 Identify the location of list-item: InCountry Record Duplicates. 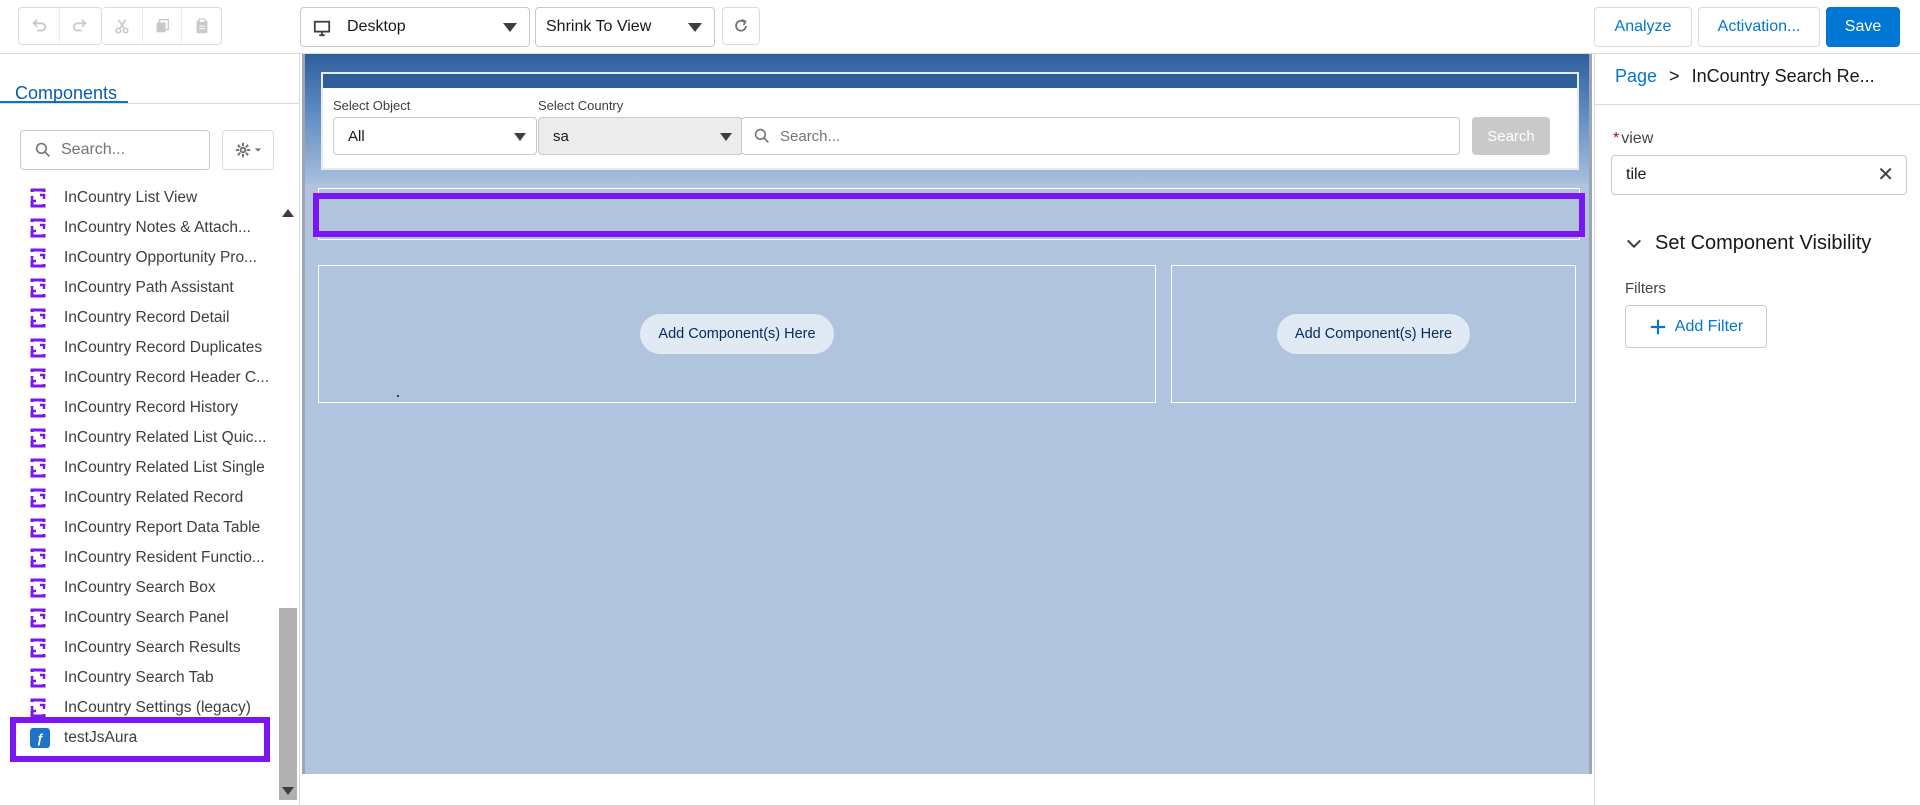
(152, 348).